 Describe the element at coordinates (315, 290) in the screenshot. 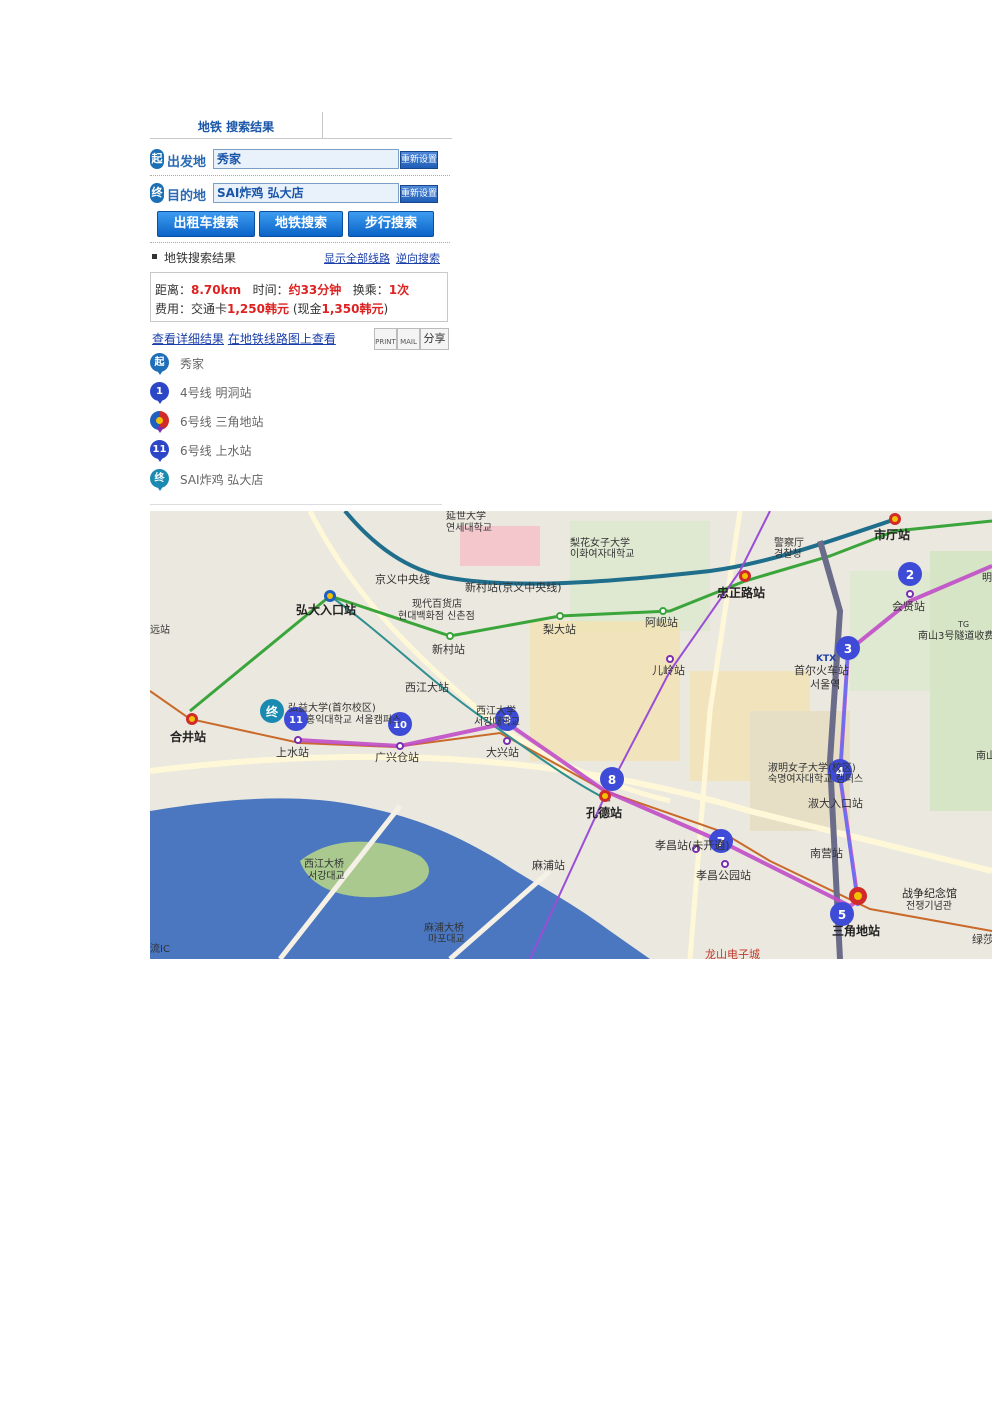

I see `time-value: 约33分钟` at that location.